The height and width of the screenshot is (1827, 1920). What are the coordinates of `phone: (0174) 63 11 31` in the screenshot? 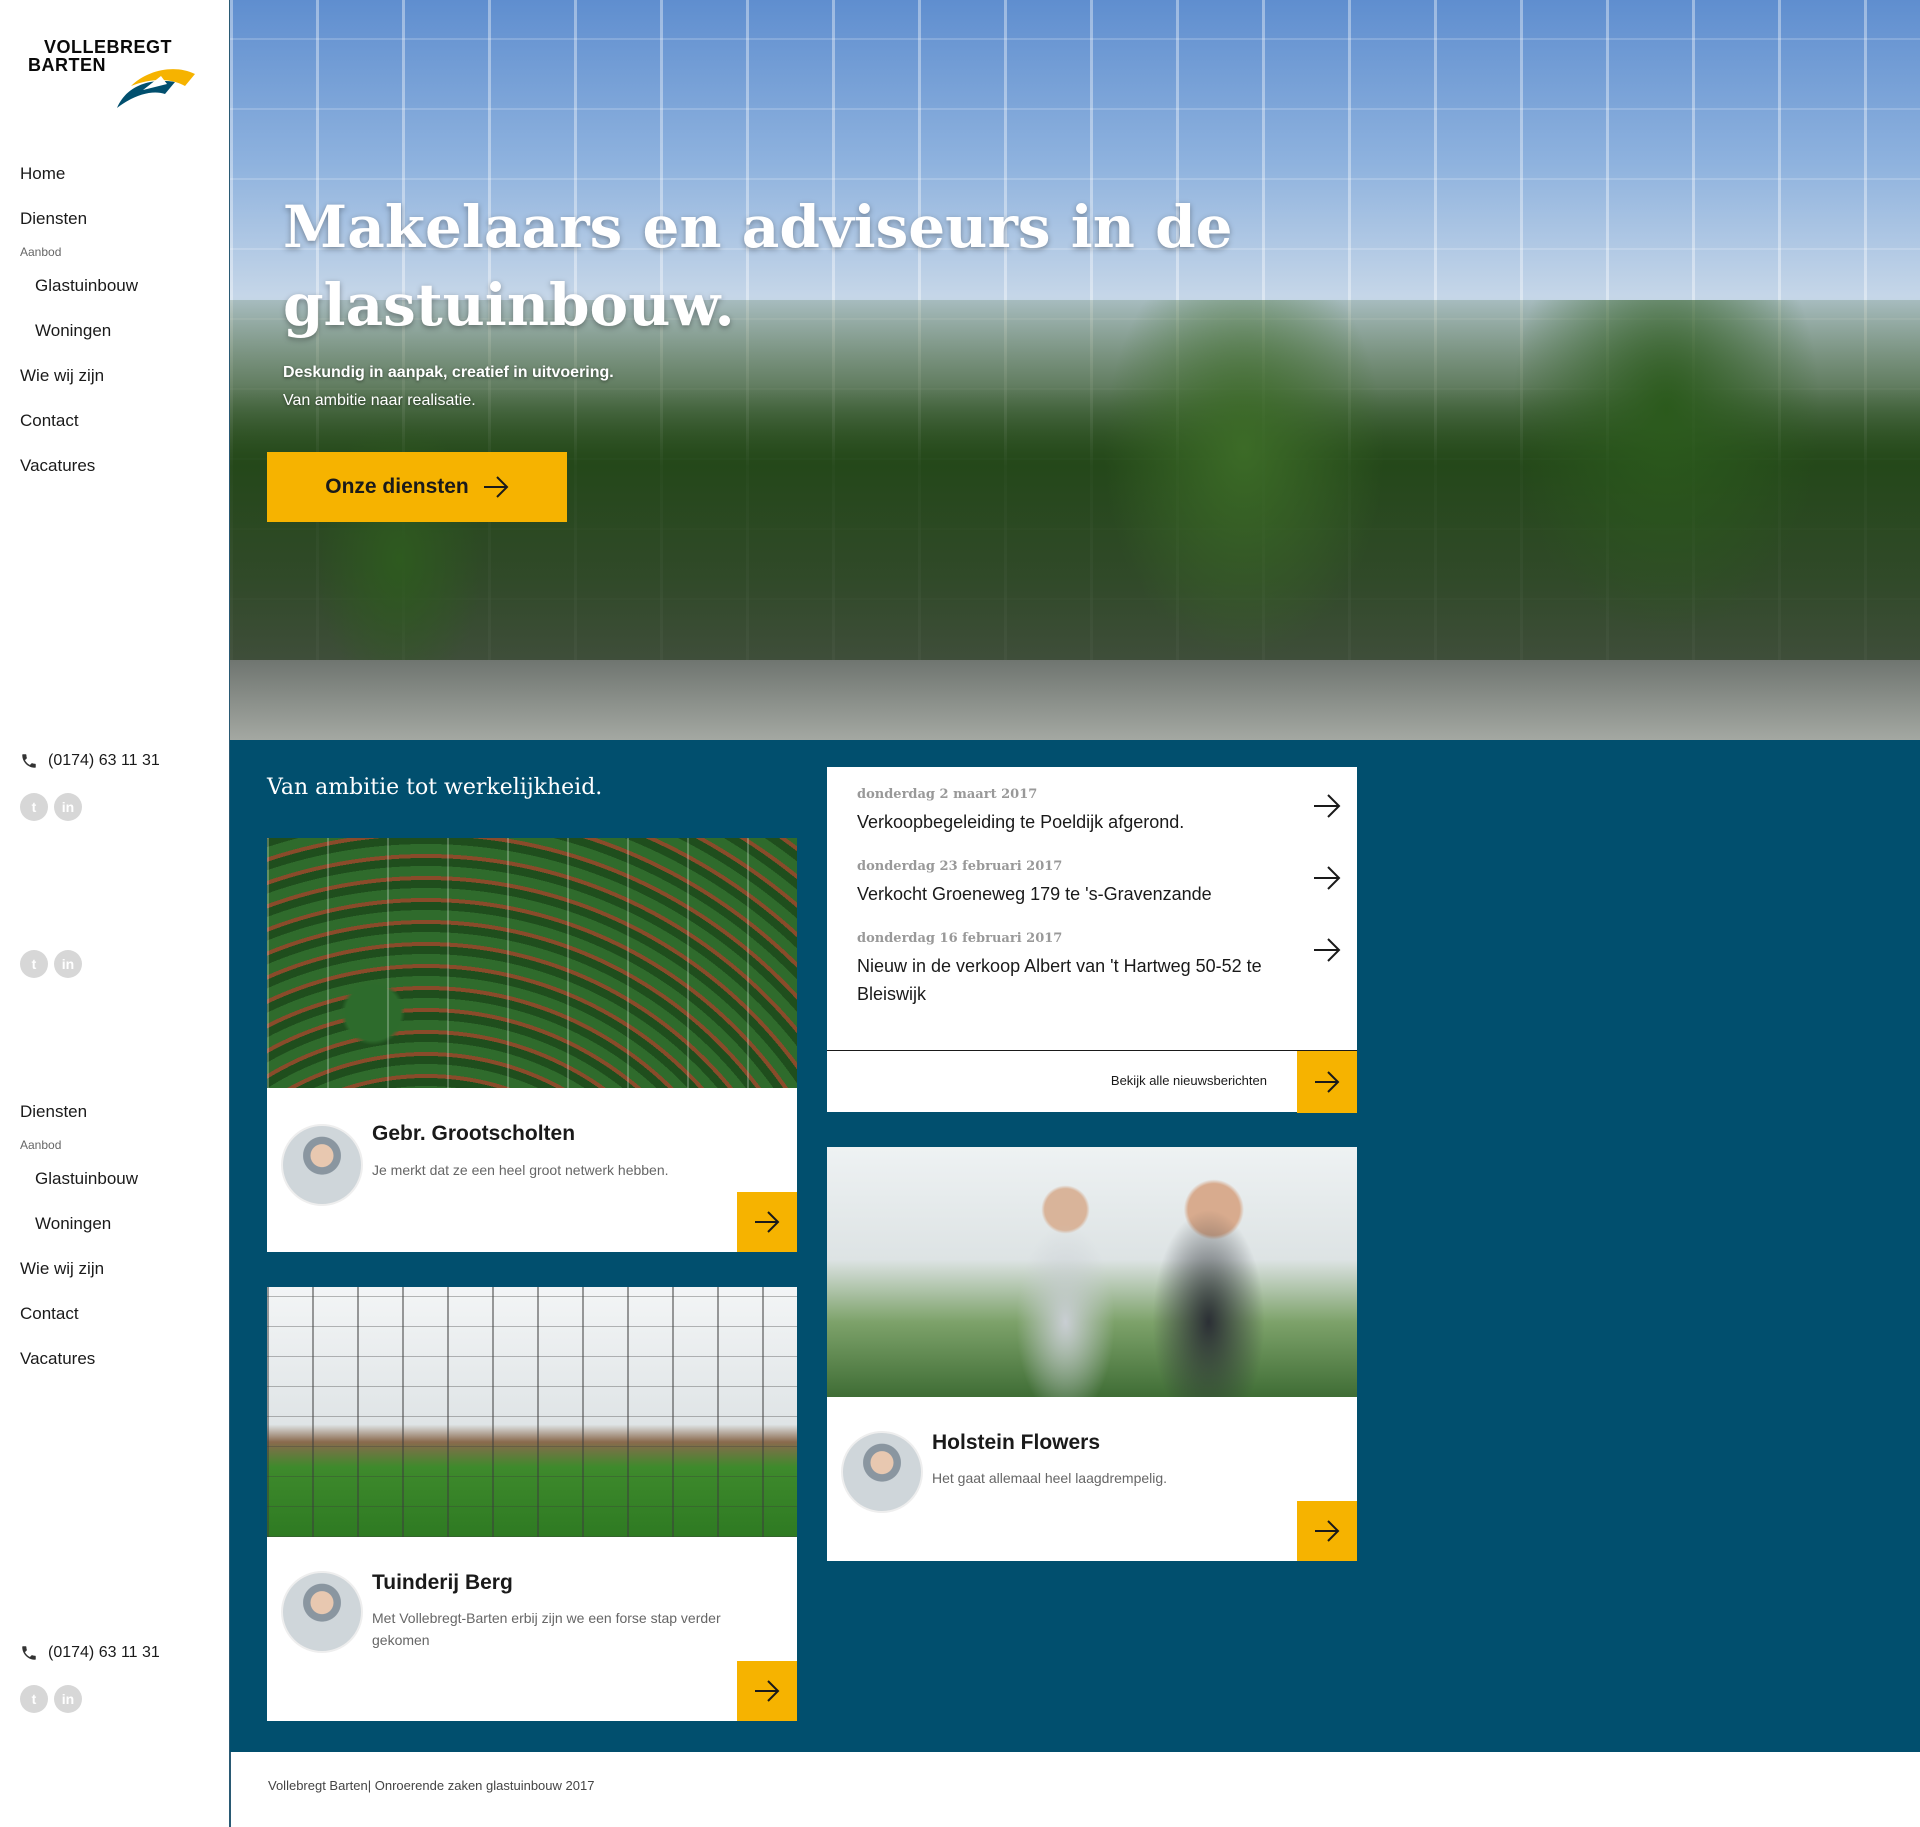 It's located at (90, 761).